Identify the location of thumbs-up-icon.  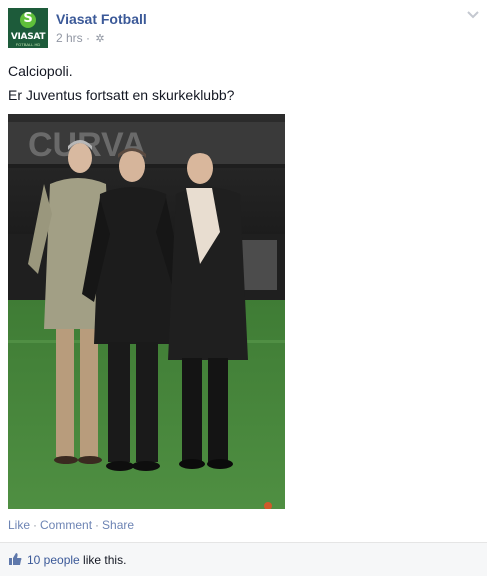
(15, 559).